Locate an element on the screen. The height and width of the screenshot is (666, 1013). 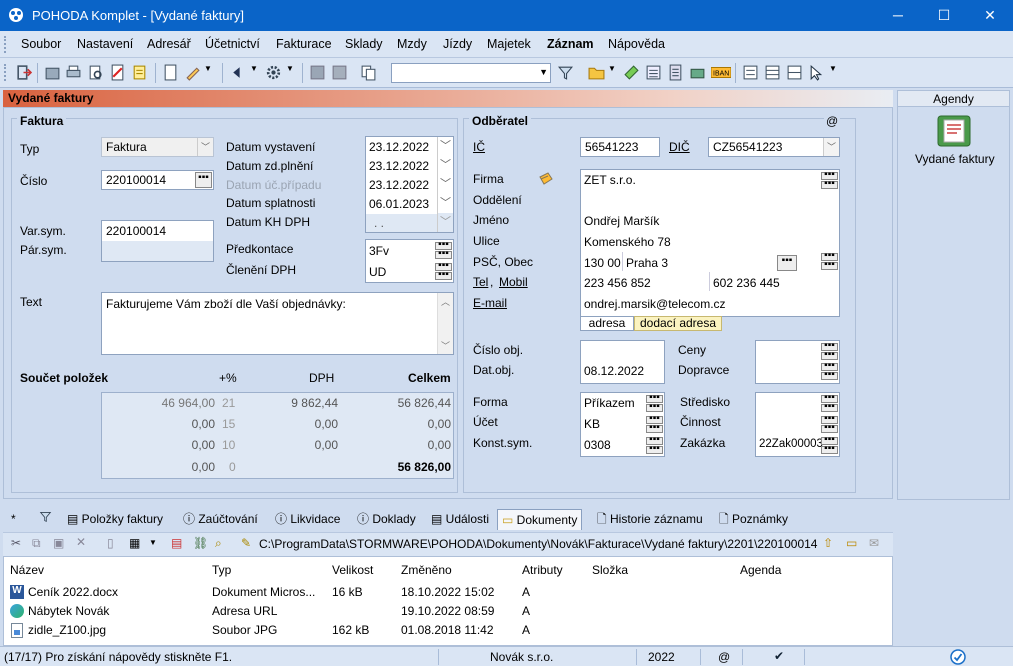
konst-field: 0308 is located at coordinates (597, 445).